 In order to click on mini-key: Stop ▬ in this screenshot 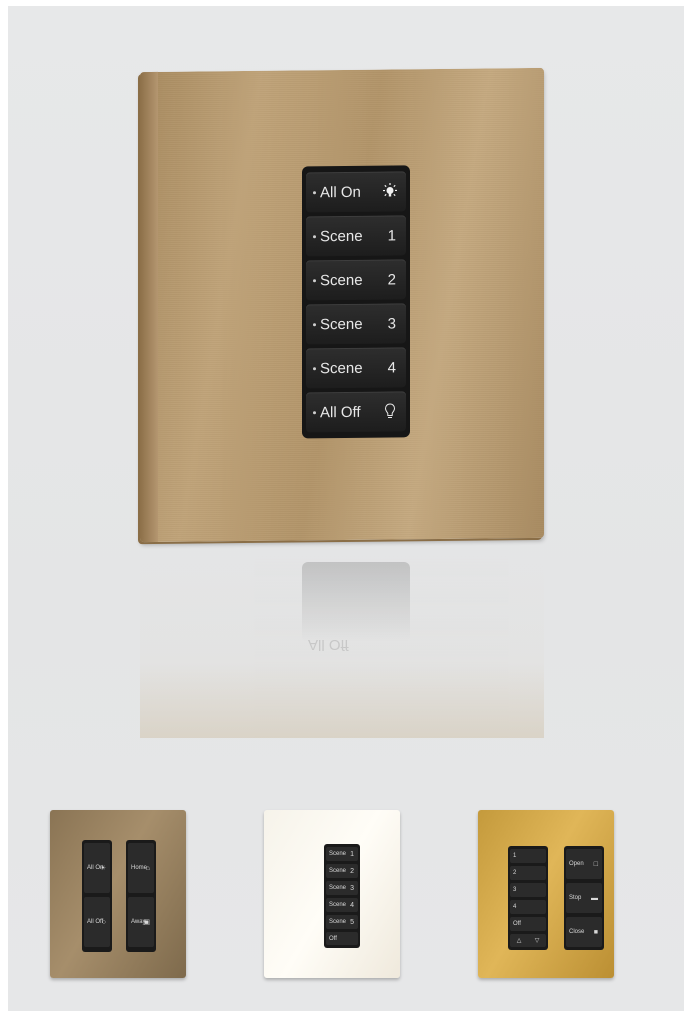, I will do `click(584, 898)`.